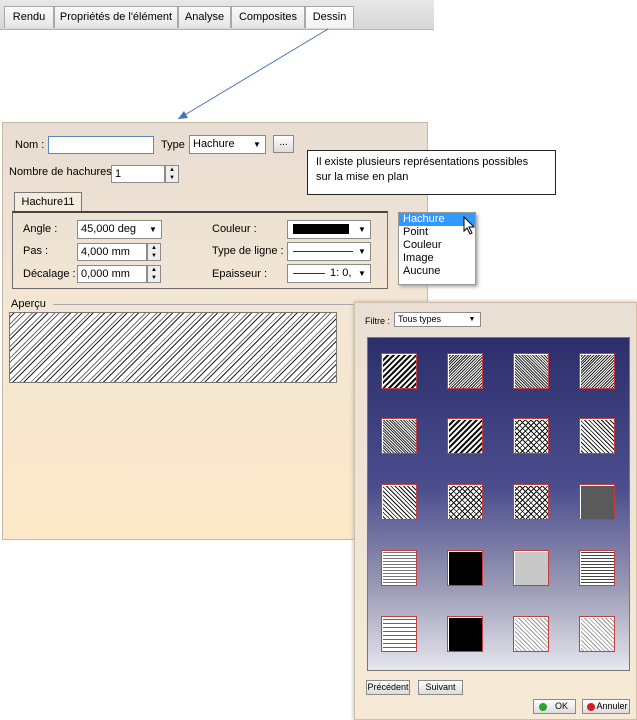 The height and width of the screenshot is (720, 637). Describe the element at coordinates (240, 274) in the screenshot. I see `epaisseur-label: Epaisseur :` at that location.